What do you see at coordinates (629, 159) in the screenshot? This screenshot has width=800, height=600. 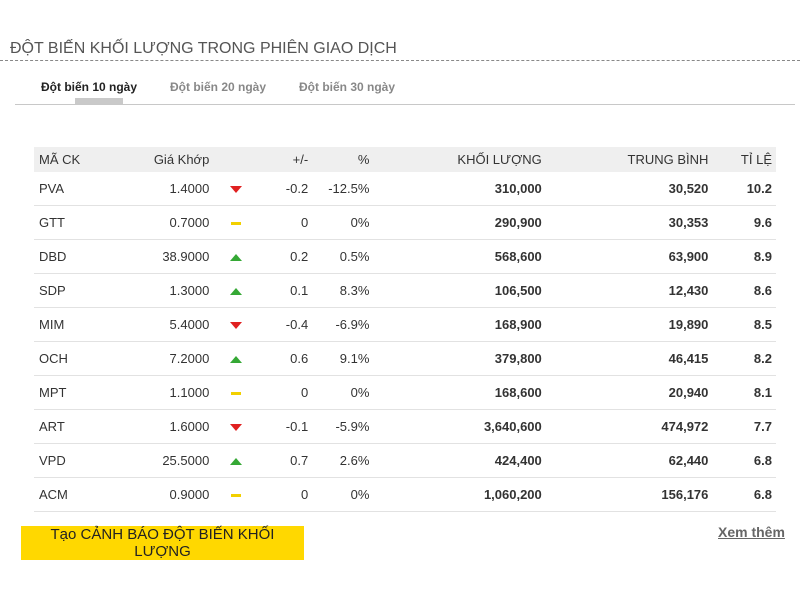 I see `header-average: TRUNG BÌNH` at bounding box center [629, 159].